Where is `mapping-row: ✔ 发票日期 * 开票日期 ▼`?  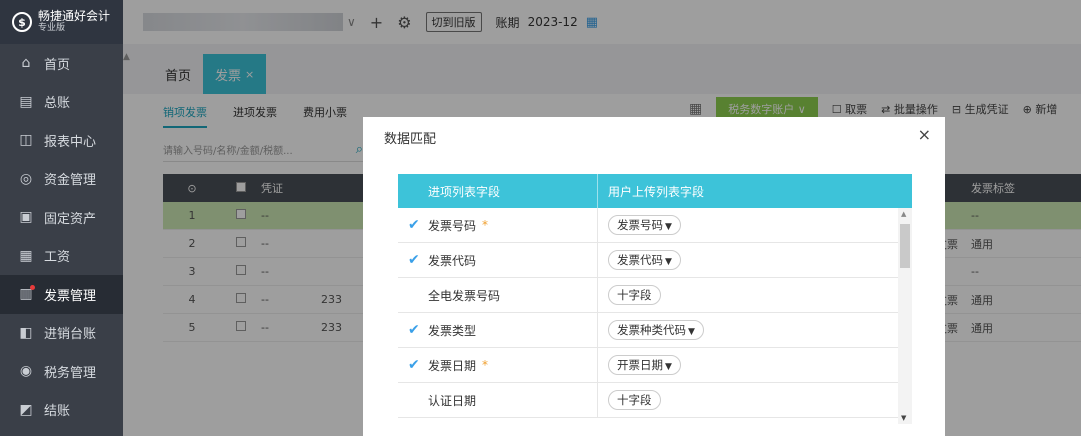
mapping-row: ✔ 发票日期 * 开票日期 ▼ is located at coordinates (655, 365).